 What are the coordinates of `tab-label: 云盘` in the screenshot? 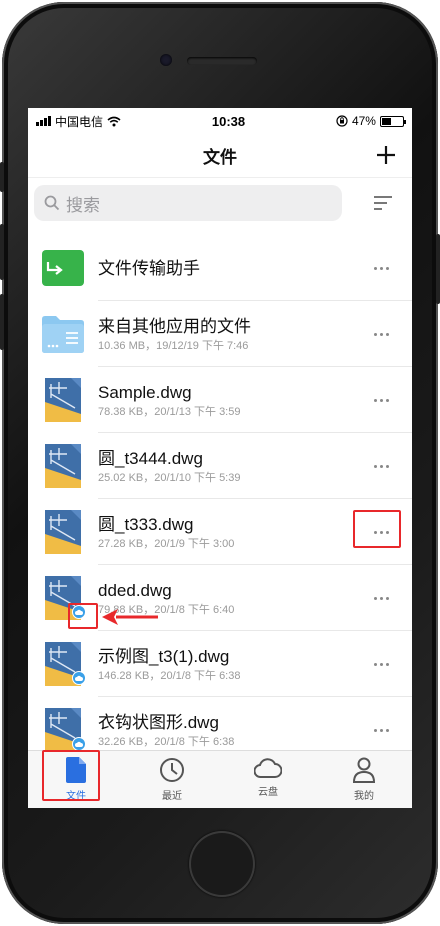 It's located at (268, 792).